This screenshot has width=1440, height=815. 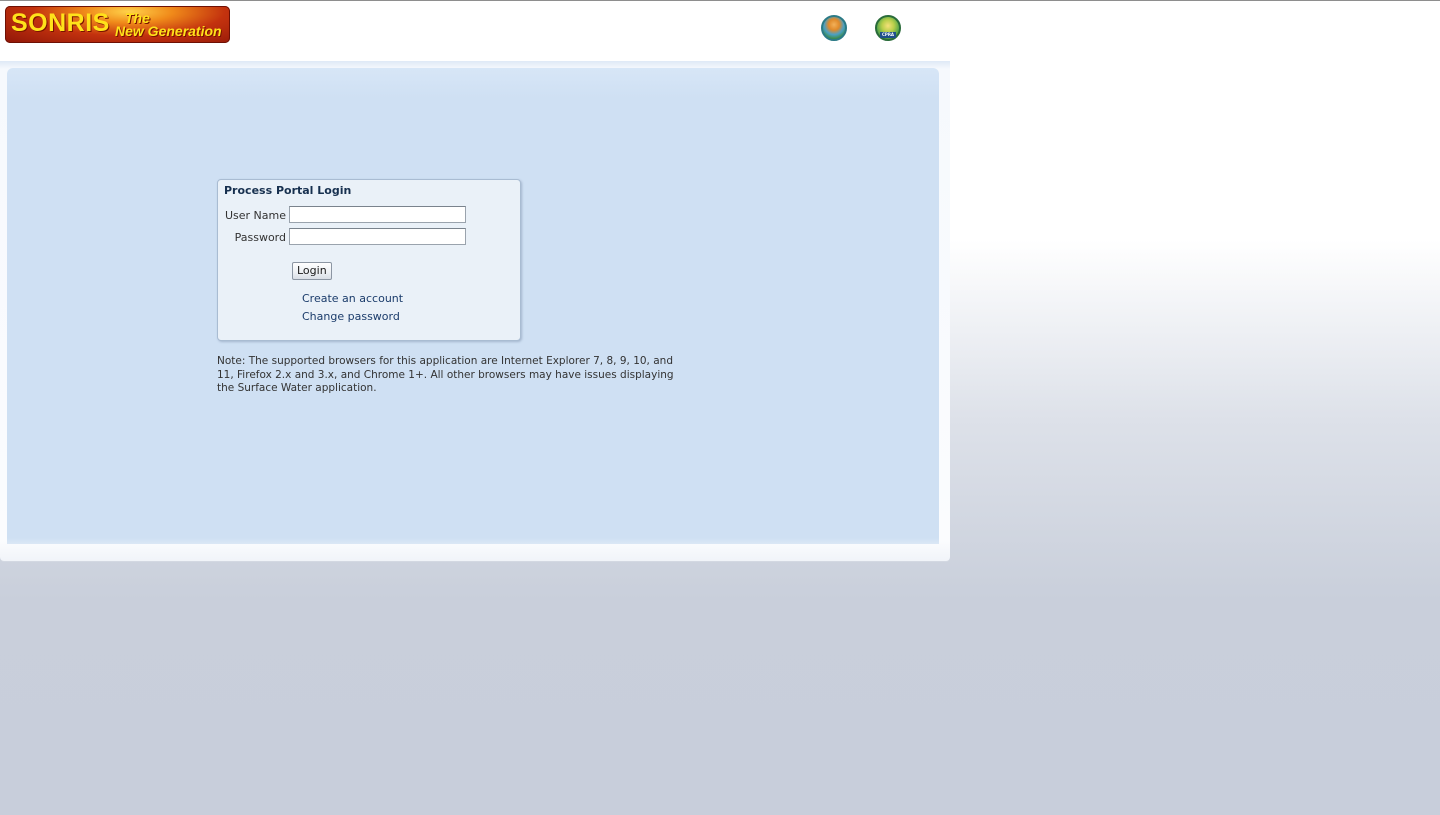 I want to click on create-account-link: Create an account, so click(x=352, y=298).